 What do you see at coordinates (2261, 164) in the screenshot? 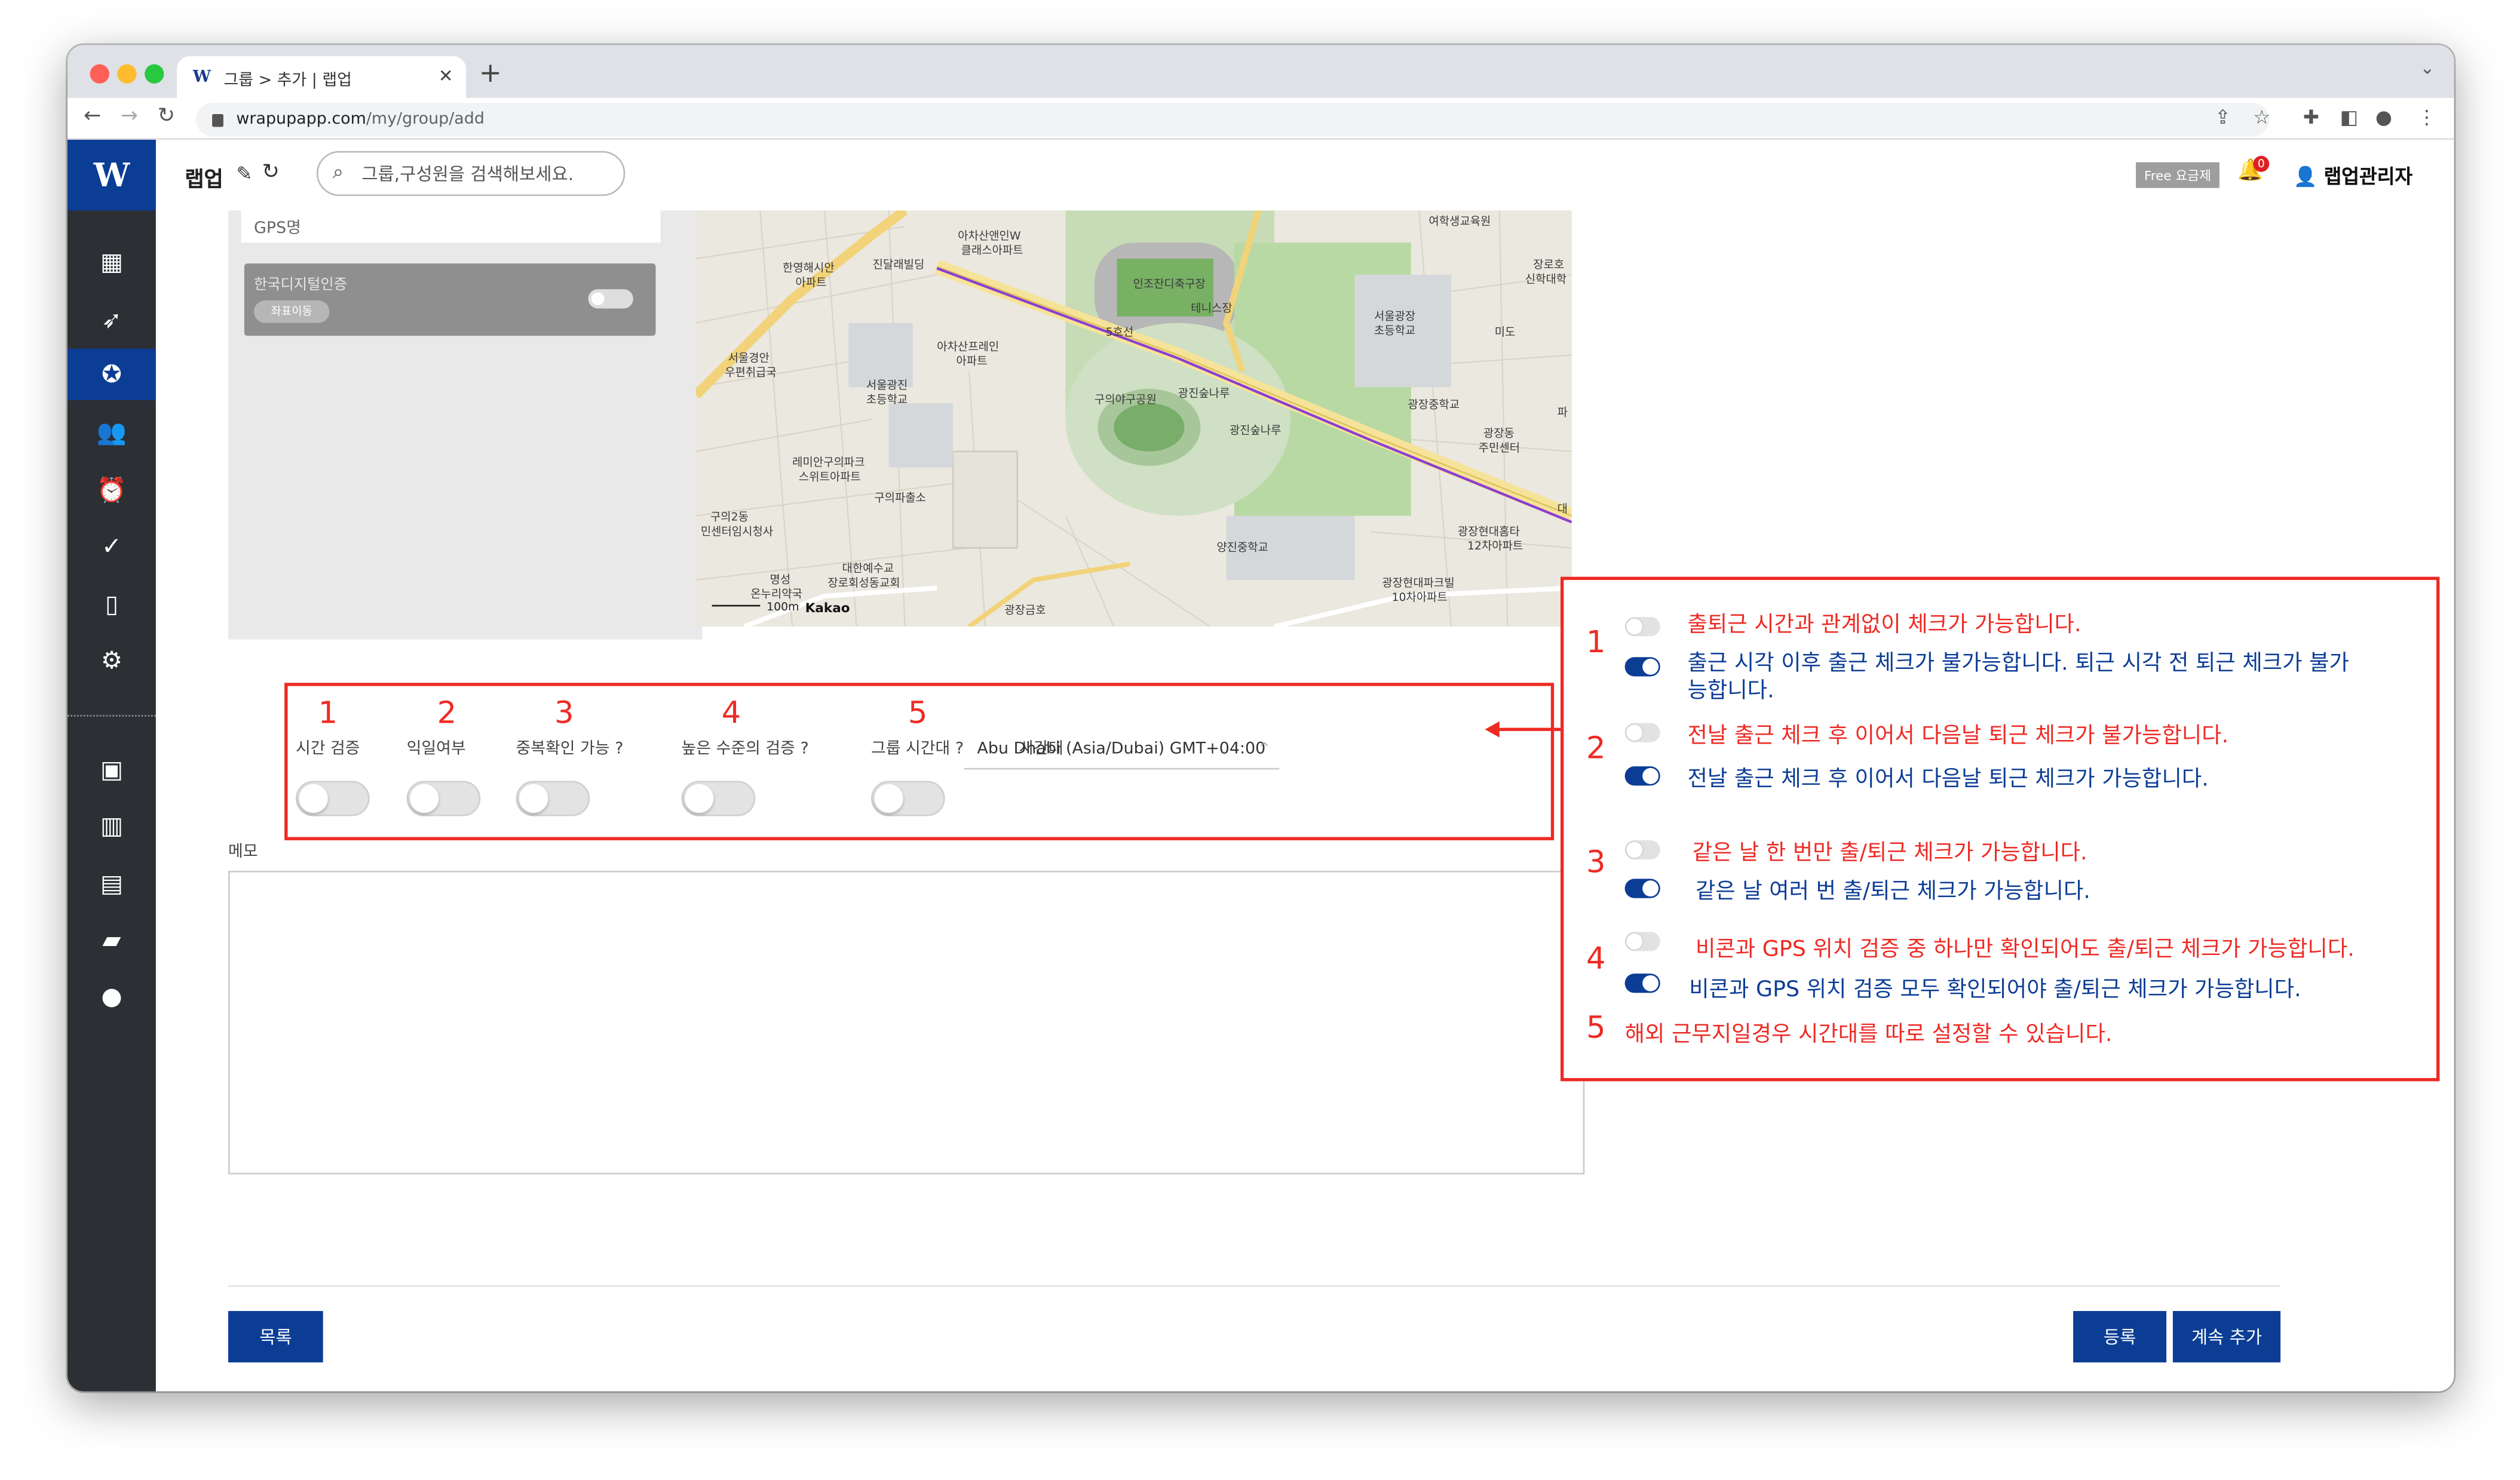
I see `notification-count: 0` at bounding box center [2261, 164].